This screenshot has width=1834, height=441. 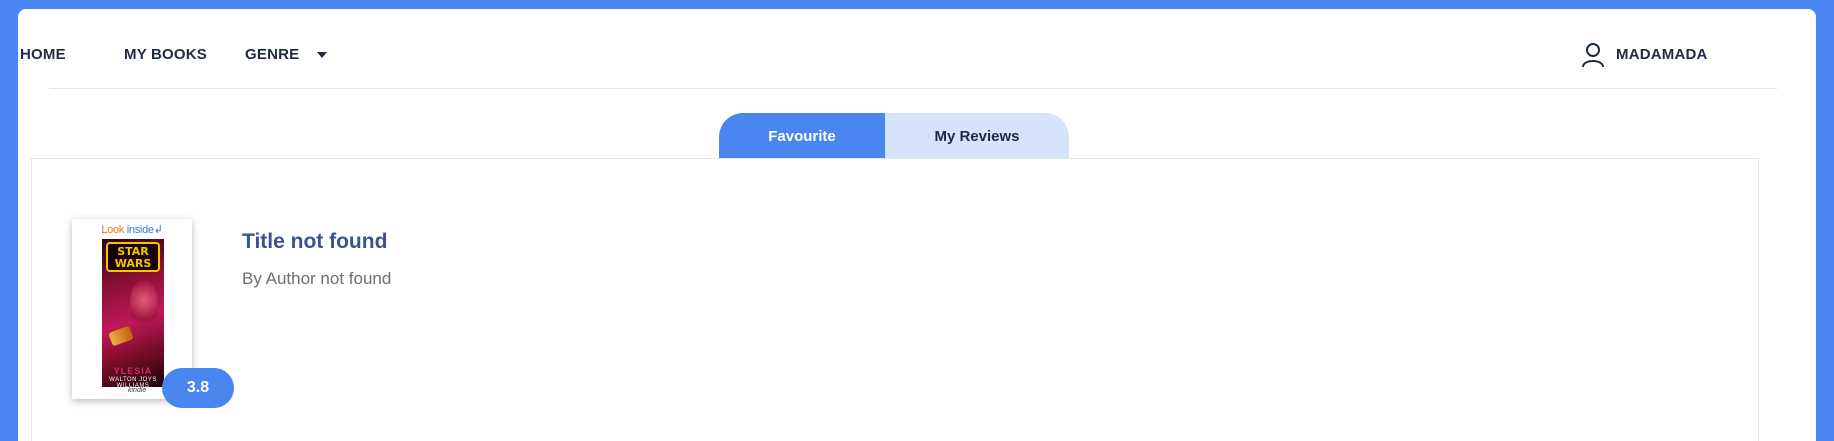 What do you see at coordinates (133, 257) in the screenshot?
I see `star-wars-logo: STAR WARS` at bounding box center [133, 257].